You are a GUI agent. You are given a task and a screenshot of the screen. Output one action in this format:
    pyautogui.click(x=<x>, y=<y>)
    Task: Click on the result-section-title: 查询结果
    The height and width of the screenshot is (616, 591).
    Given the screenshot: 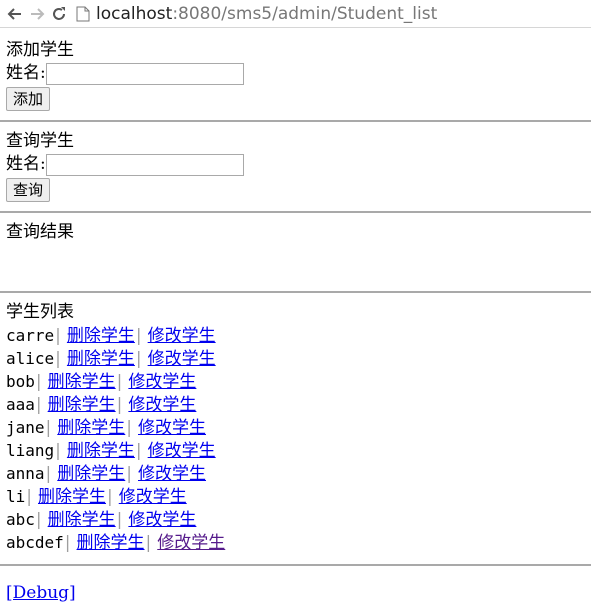 What is the action you would take?
    pyautogui.click(x=40, y=232)
    